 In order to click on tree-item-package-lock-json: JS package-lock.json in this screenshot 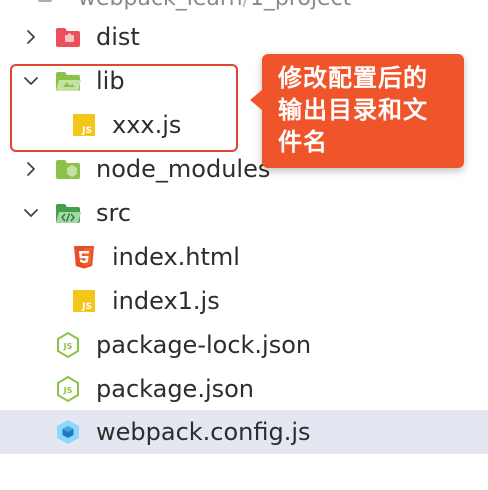, I will do `click(244, 345)`.